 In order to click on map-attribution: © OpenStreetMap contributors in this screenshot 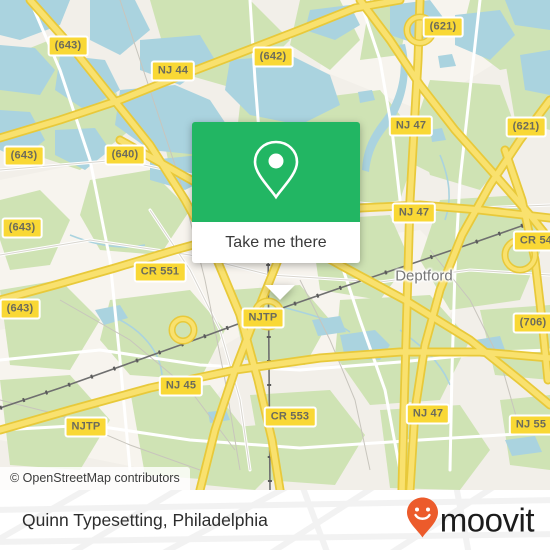, I will do `click(95, 478)`.